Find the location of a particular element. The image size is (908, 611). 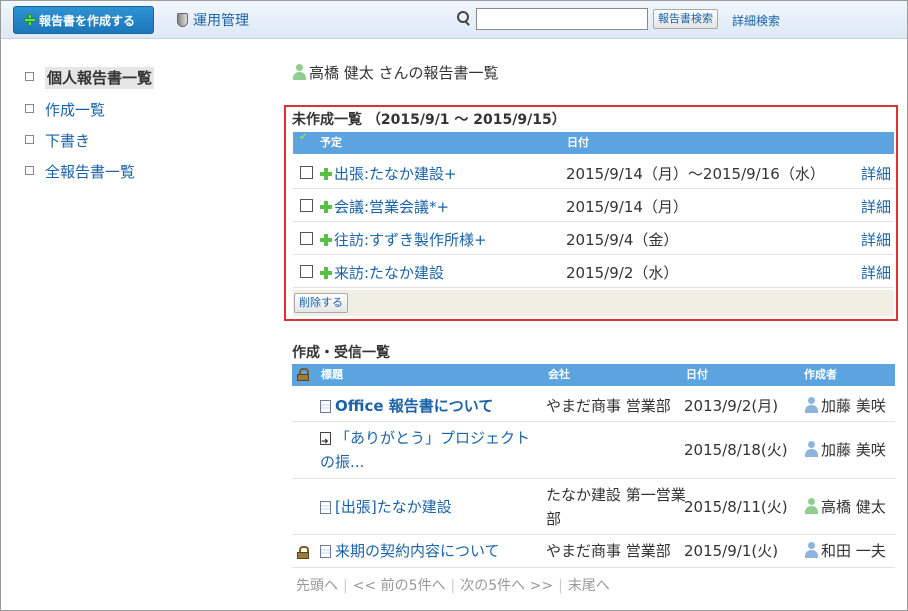

report-title: 来期の契約内容について is located at coordinates (417, 551).